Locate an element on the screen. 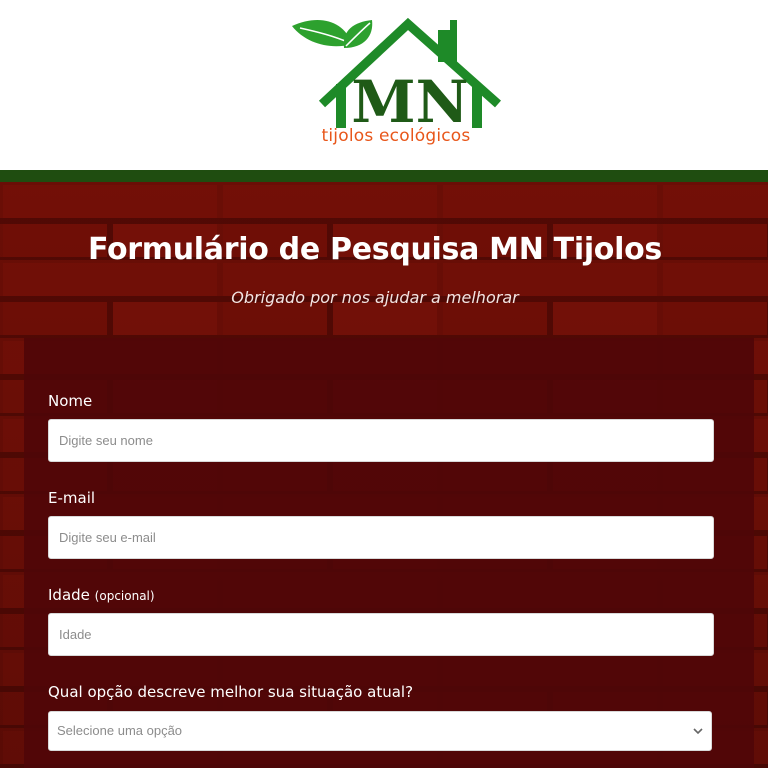 Image resolution: width=768 pixels, height=768 pixels. age-optional-note: (opcional) is located at coordinates (124, 596).